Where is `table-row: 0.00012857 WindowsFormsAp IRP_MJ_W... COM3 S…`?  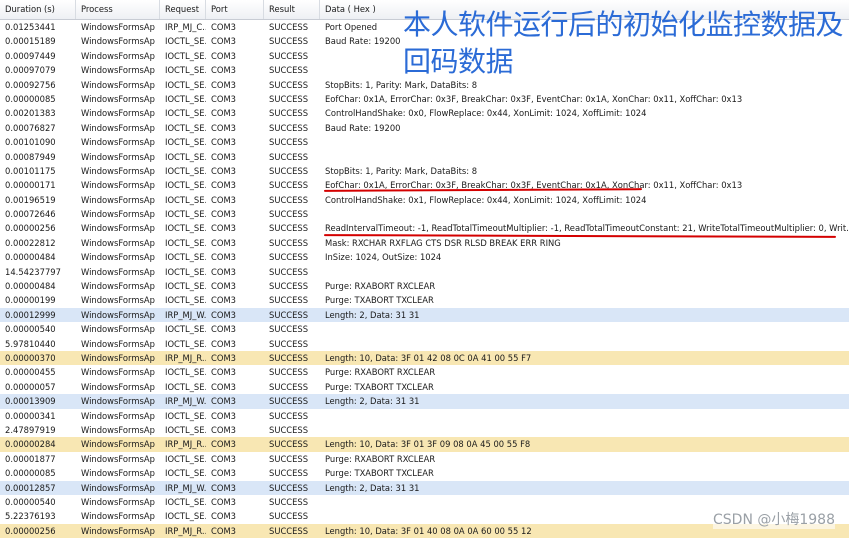 table-row: 0.00012857 WindowsFormsAp IRP_MJ_W... COM3 S… is located at coordinates (424, 487).